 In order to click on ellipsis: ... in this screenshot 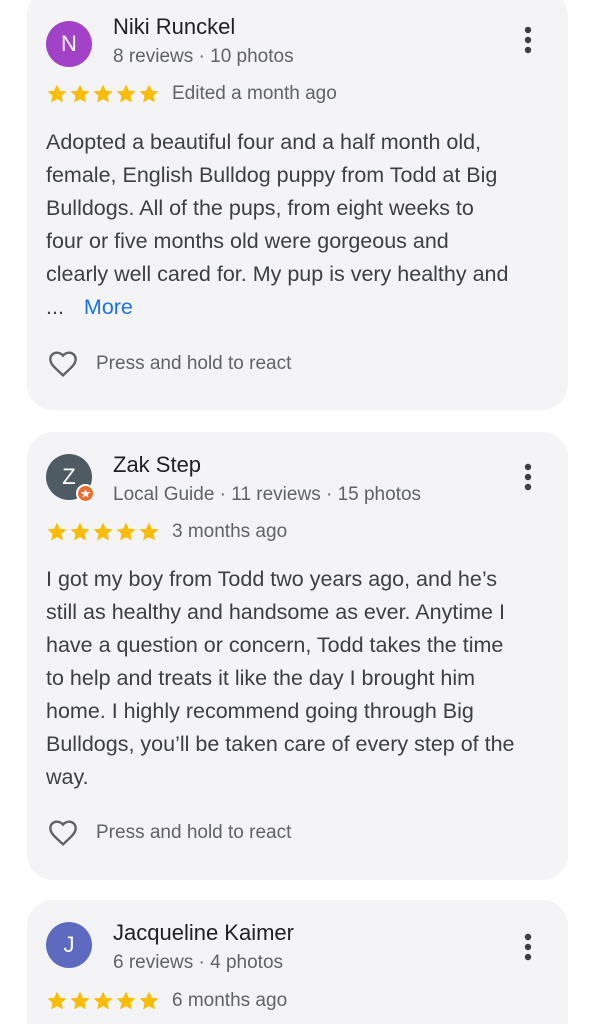, I will do `click(55, 307)`.